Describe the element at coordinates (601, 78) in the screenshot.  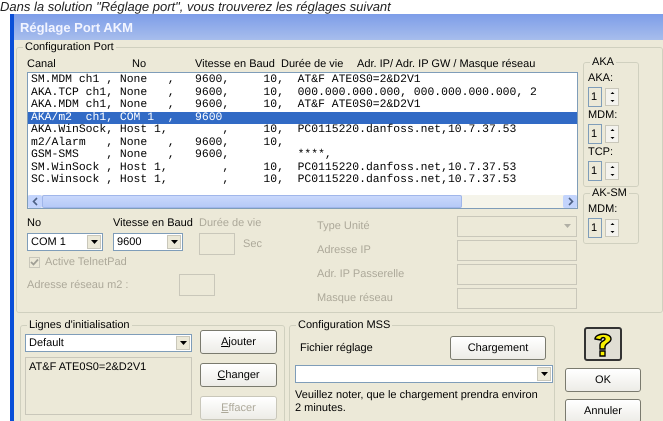
I see `spinner-label: AKA:` at that location.